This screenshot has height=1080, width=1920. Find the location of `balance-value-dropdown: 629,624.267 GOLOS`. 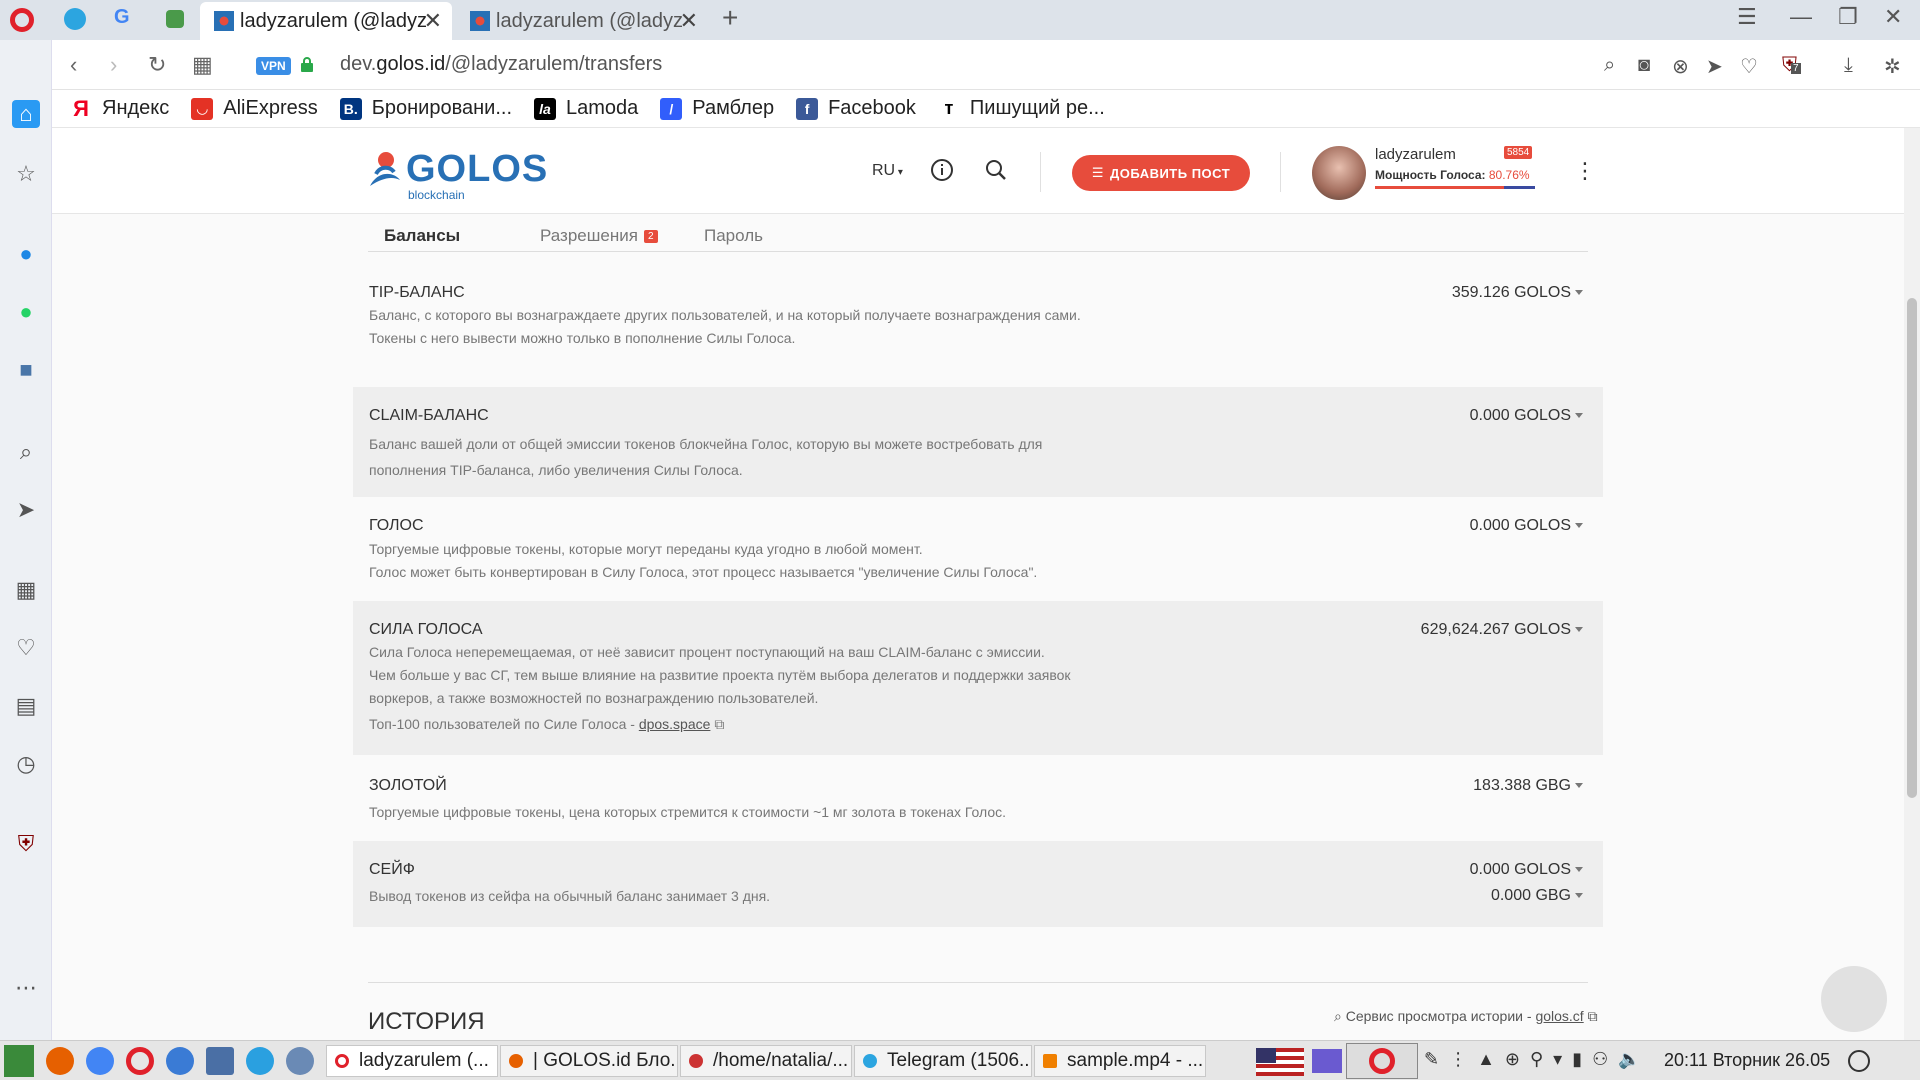

balance-value-dropdown: 629,624.267 GOLOS is located at coordinates (1502, 630).